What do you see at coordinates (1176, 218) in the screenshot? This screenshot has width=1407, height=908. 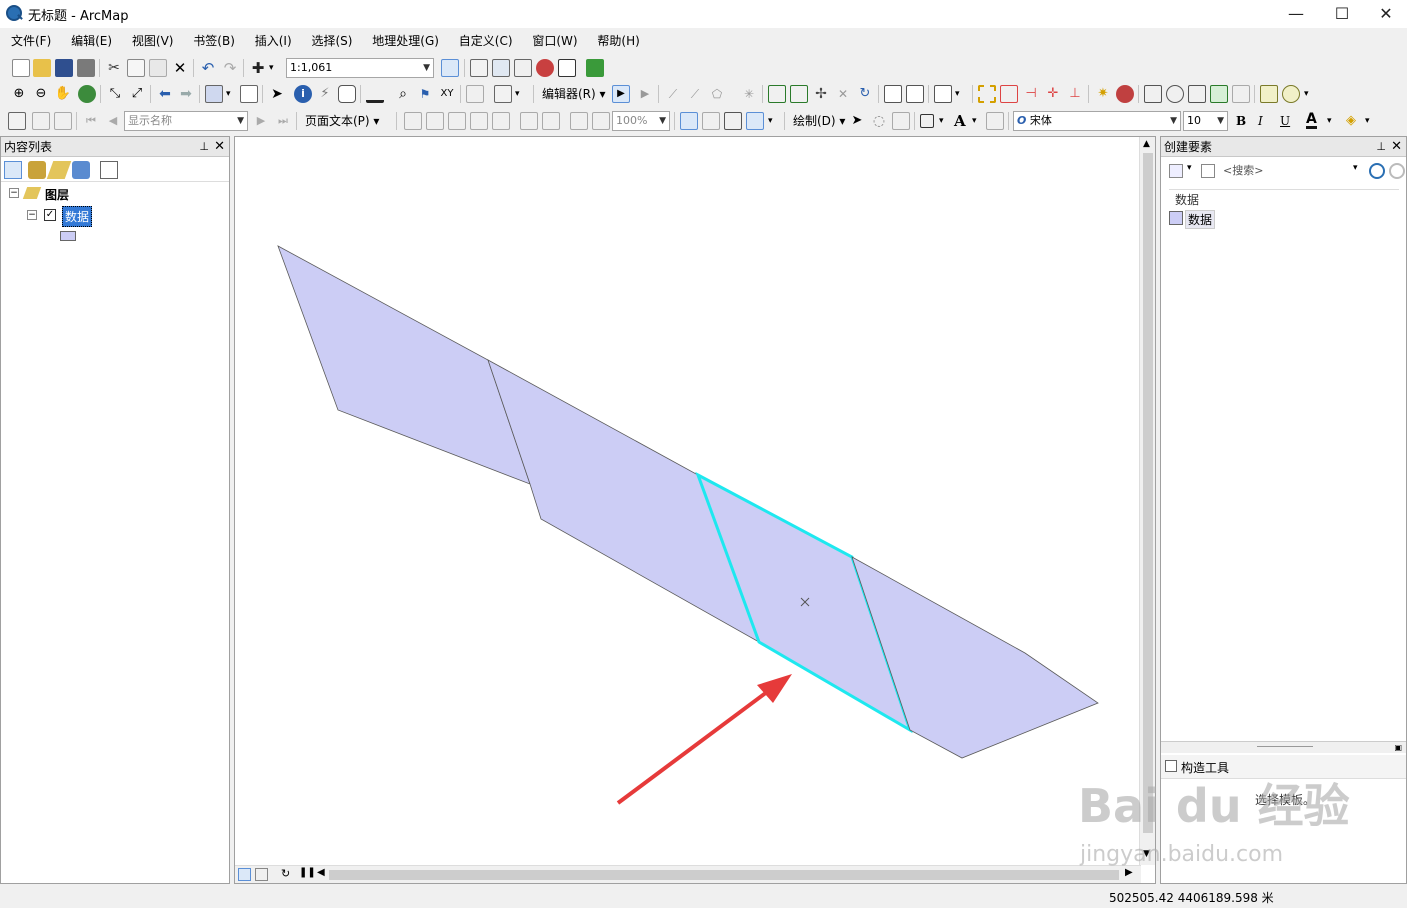 I see `template-symbol-swatch` at bounding box center [1176, 218].